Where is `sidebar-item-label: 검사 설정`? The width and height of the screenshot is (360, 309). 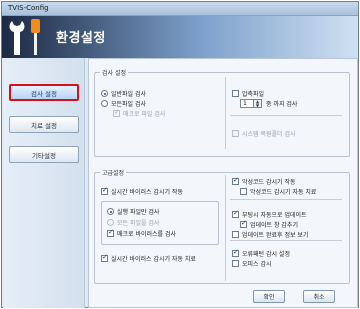 sidebar-item-label: 검사 설정 is located at coordinates (44, 93).